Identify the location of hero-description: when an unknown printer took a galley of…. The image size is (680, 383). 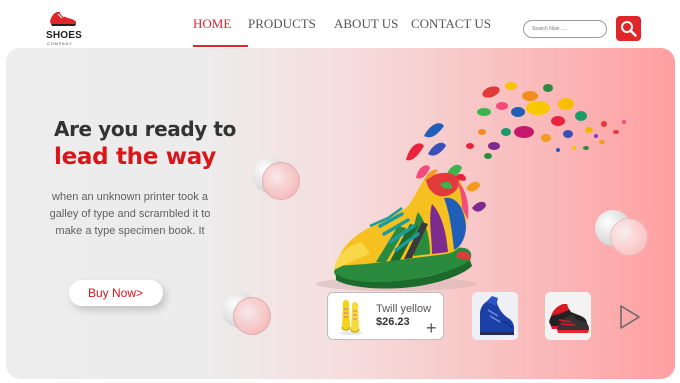
(130, 214).